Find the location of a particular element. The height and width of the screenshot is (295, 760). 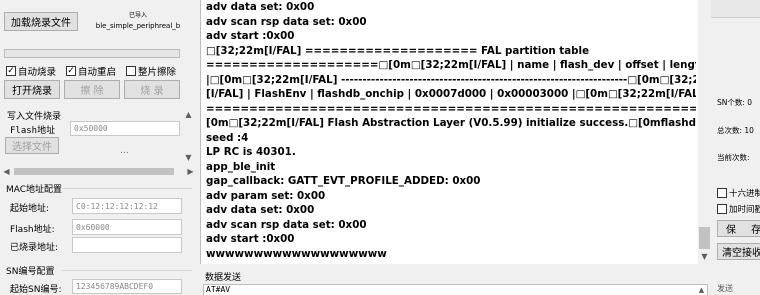

right-panel-header is located at coordinates (735, 9).